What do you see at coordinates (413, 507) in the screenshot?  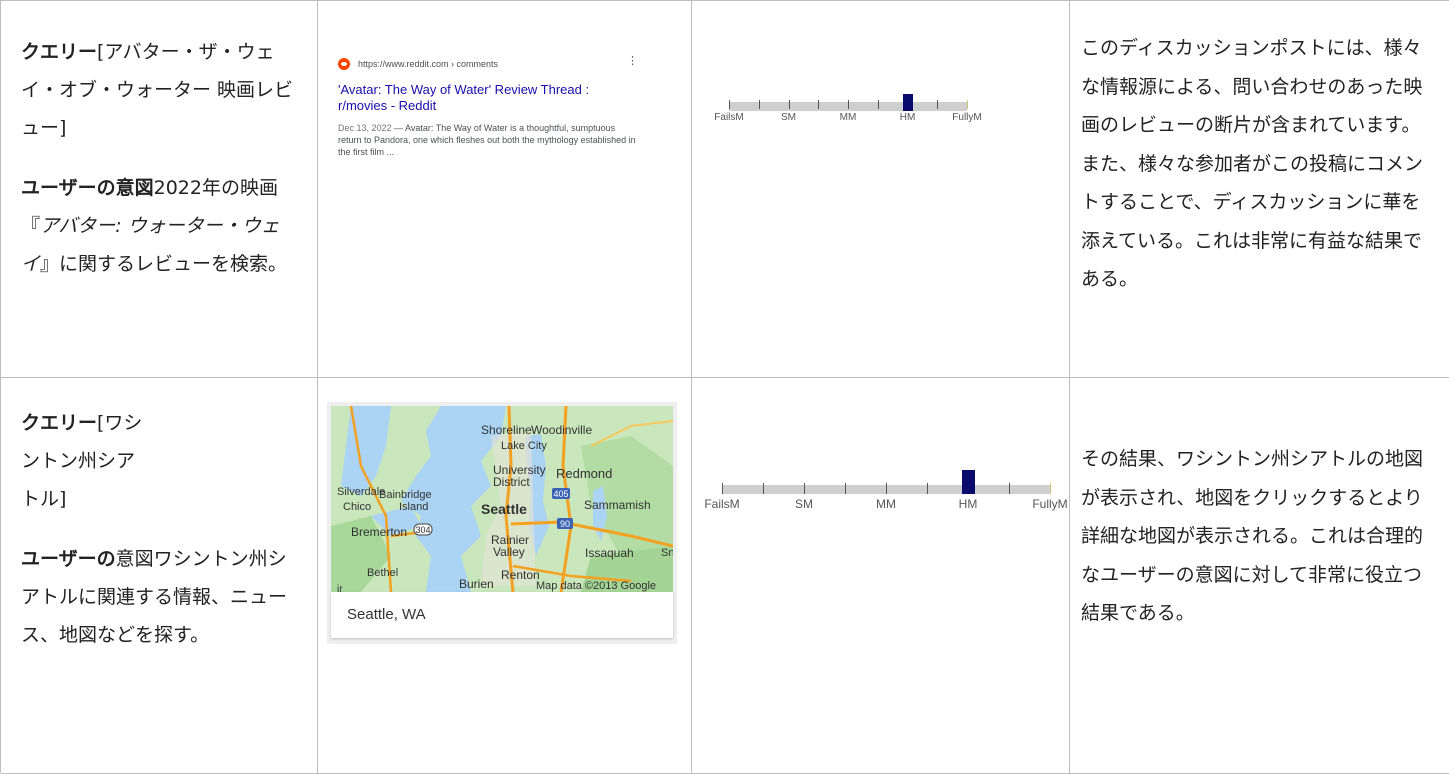 I see `map-place-label: Island` at bounding box center [413, 507].